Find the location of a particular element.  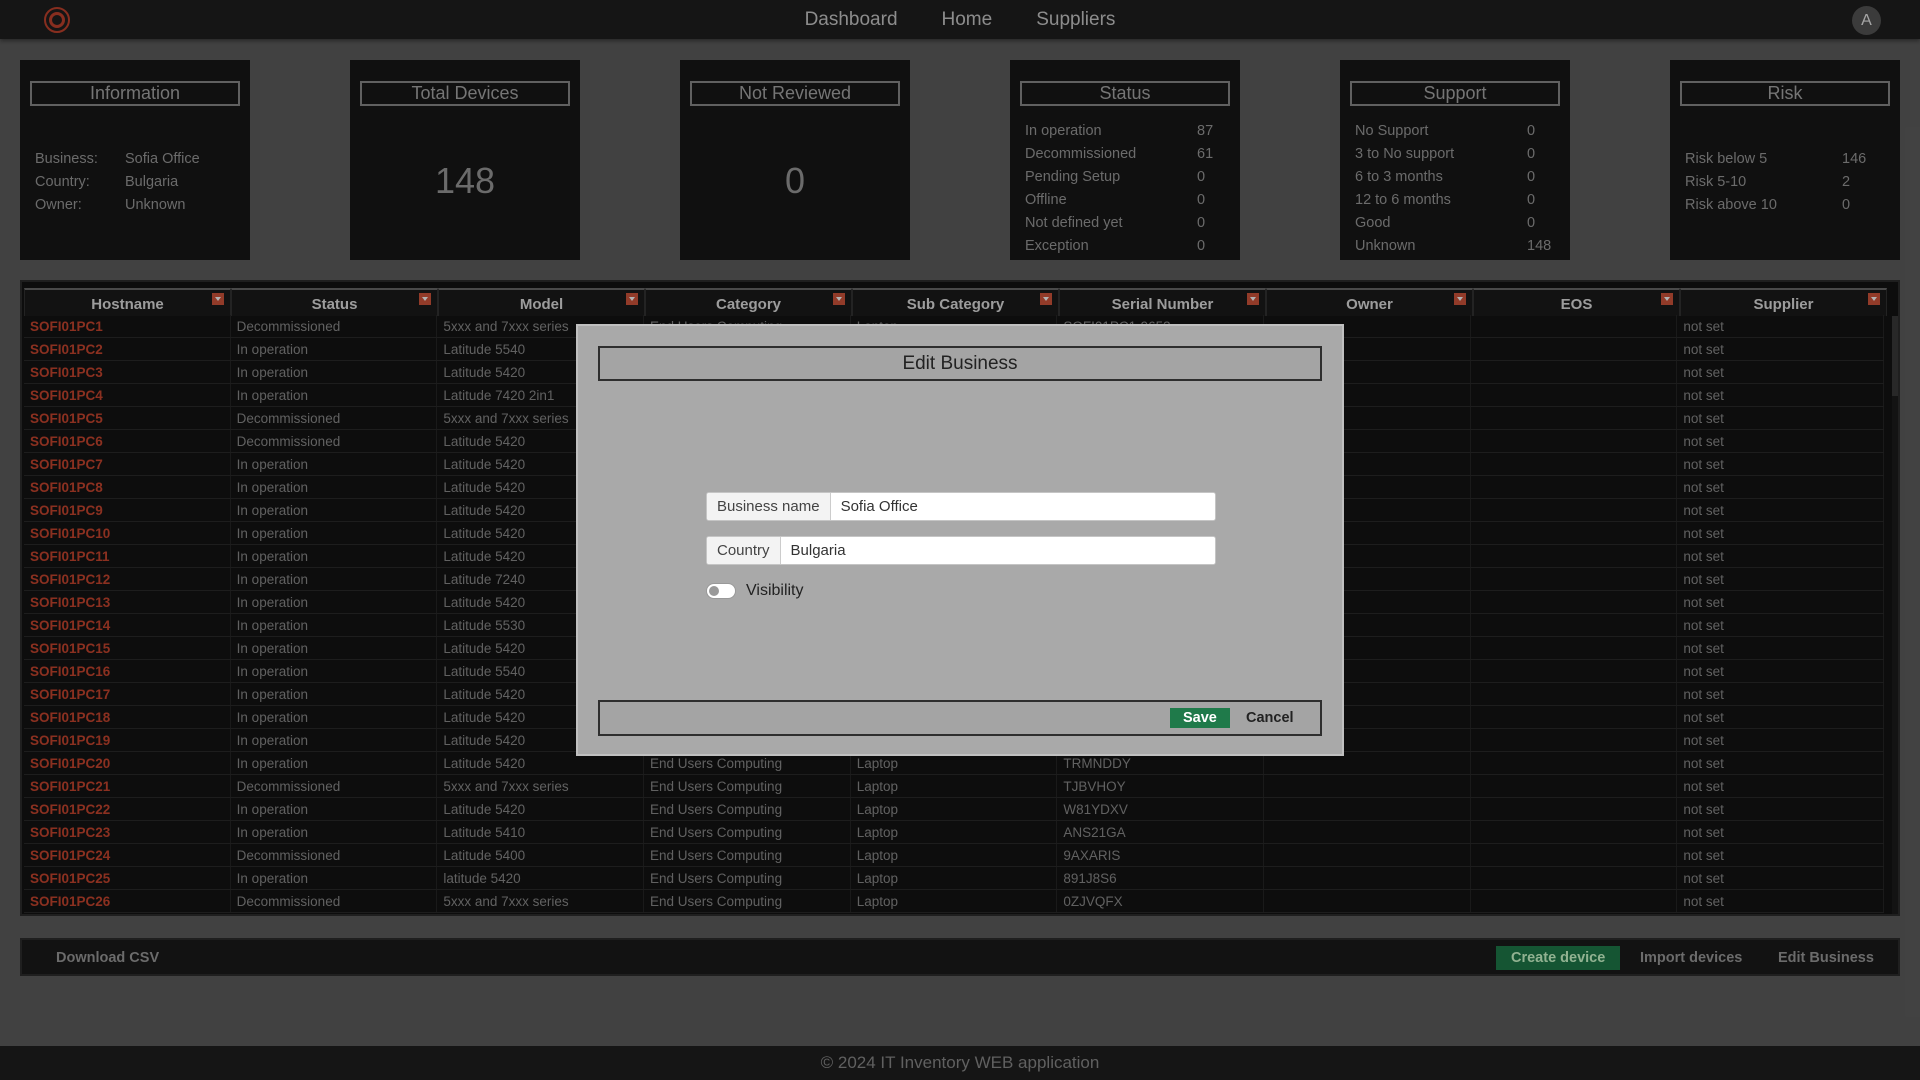

modal-footer: Save Cancel is located at coordinates (960, 718).